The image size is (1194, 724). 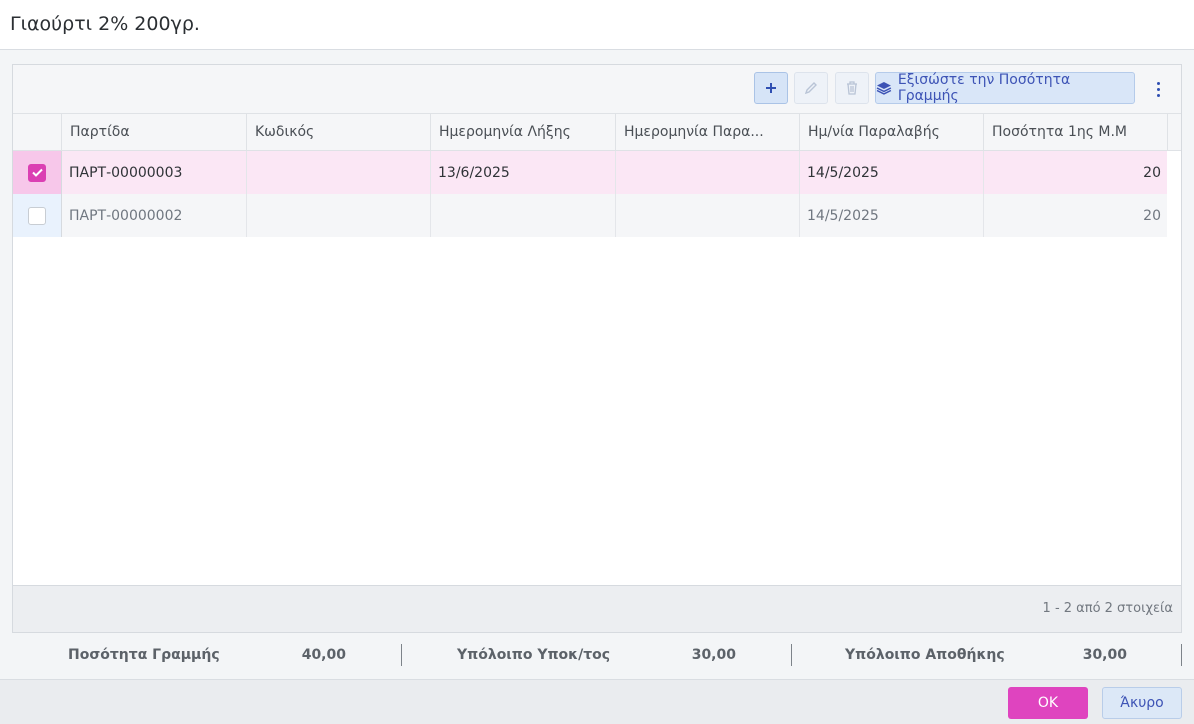 I want to click on pencil-icon, so click(x=810, y=88).